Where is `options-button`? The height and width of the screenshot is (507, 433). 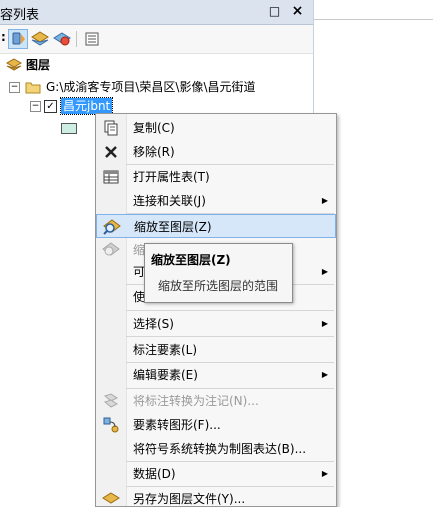 options-button is located at coordinates (92, 39).